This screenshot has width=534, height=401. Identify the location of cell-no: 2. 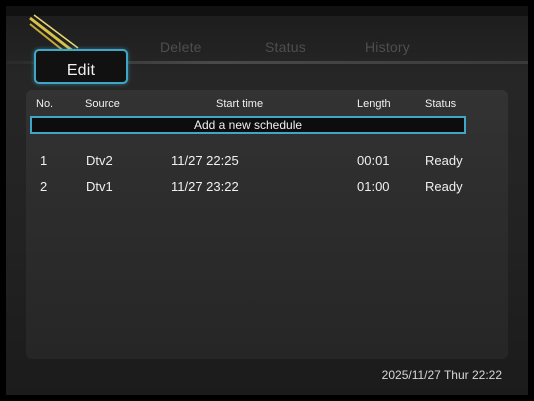
(44, 186).